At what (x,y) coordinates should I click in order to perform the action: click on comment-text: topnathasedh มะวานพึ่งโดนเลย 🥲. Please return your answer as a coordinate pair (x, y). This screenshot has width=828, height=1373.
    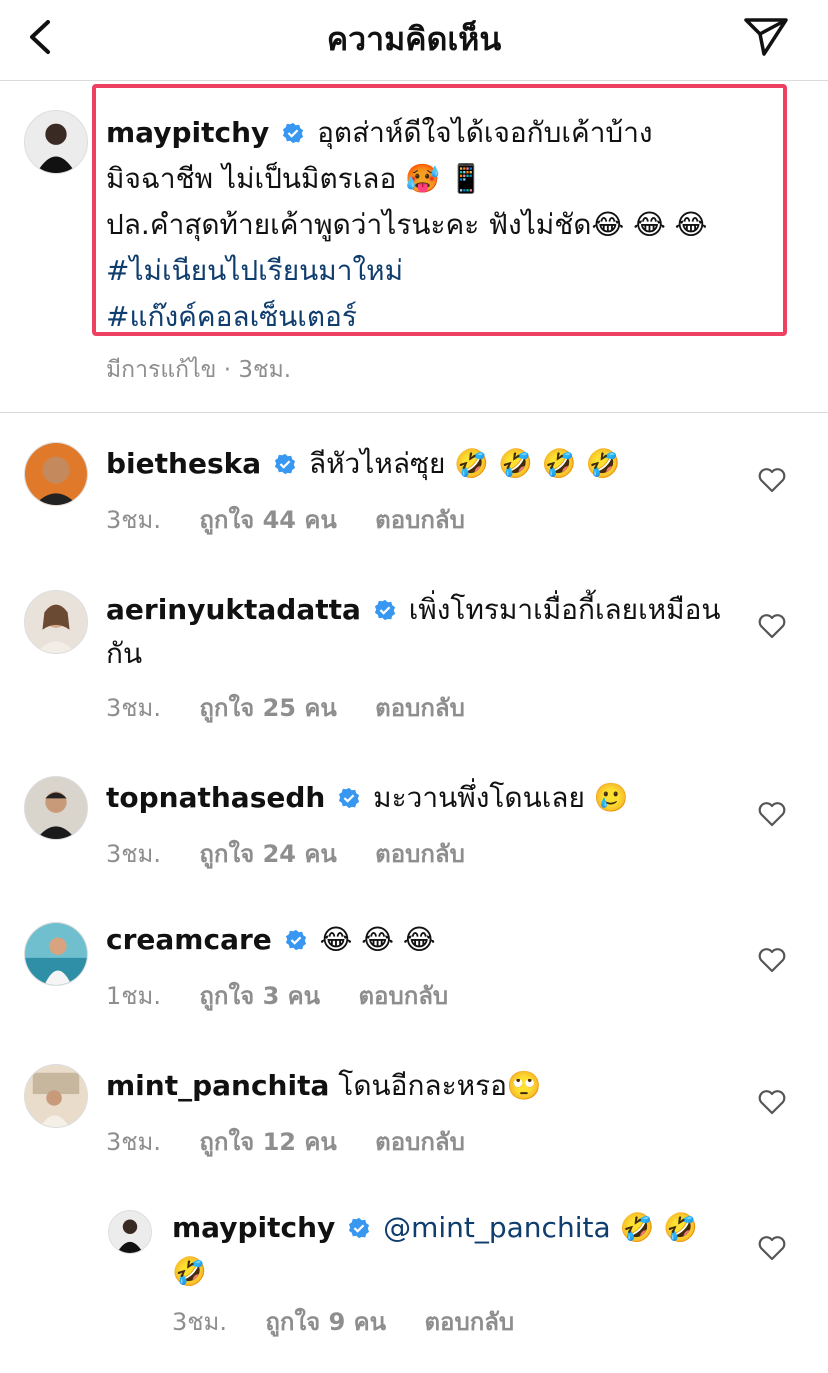
    Looking at the image, I should click on (426, 798).